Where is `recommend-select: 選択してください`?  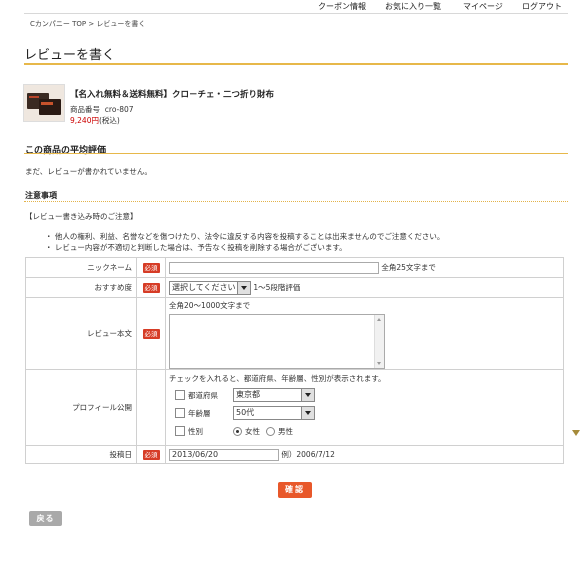
recommend-select: 選択してください is located at coordinates (210, 287).